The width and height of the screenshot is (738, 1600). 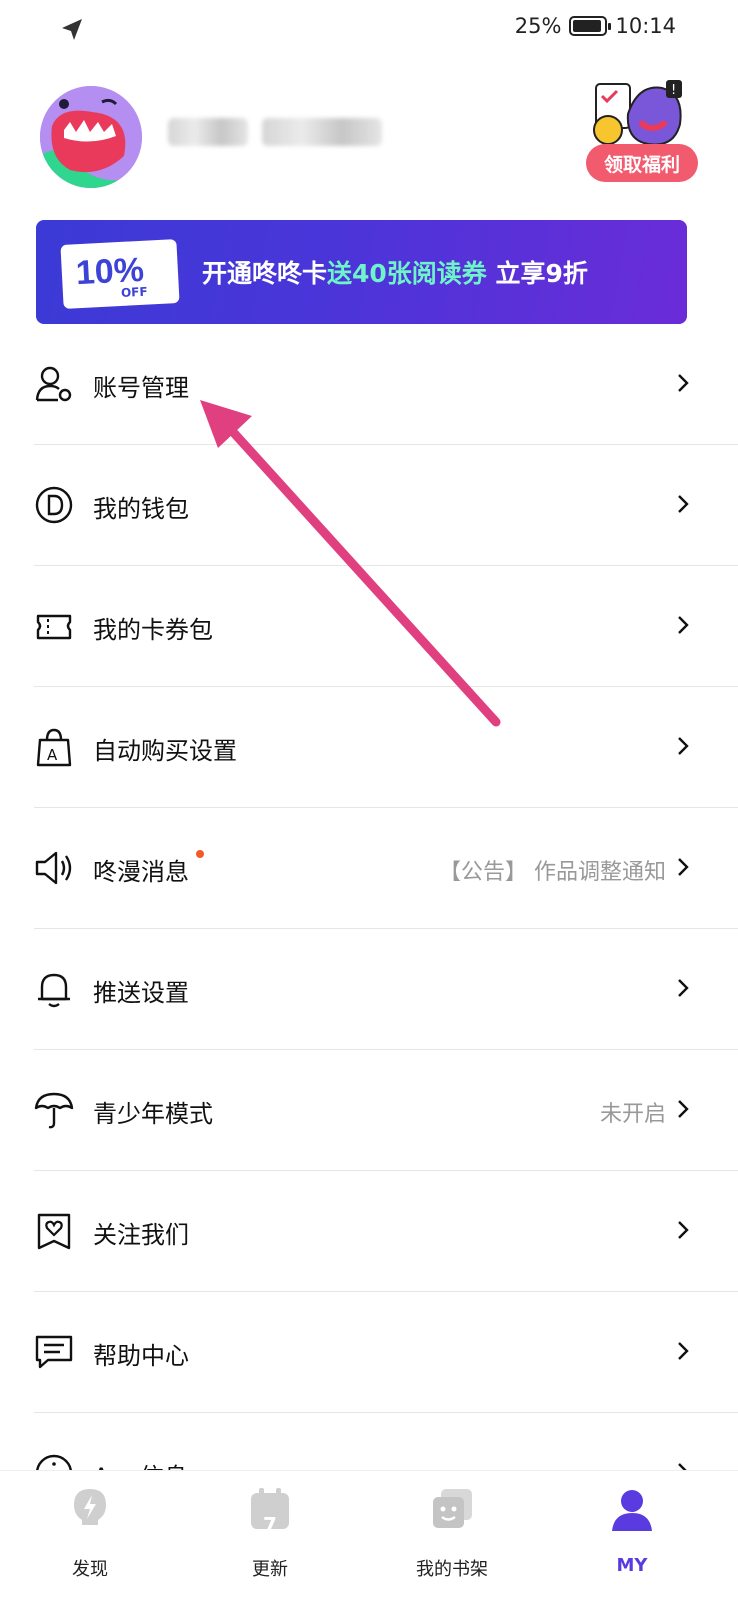 I want to click on nav-label: MY, so click(x=632, y=1565).